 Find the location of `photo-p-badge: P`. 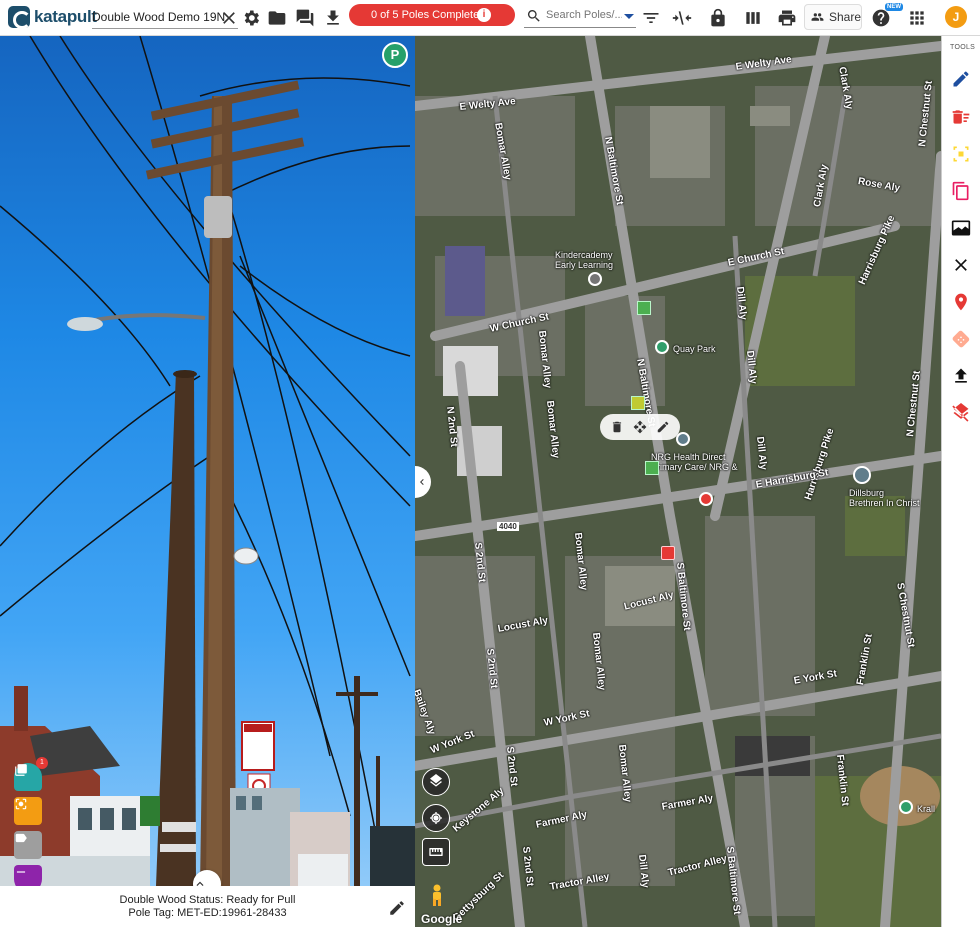

photo-p-badge: P is located at coordinates (395, 55).